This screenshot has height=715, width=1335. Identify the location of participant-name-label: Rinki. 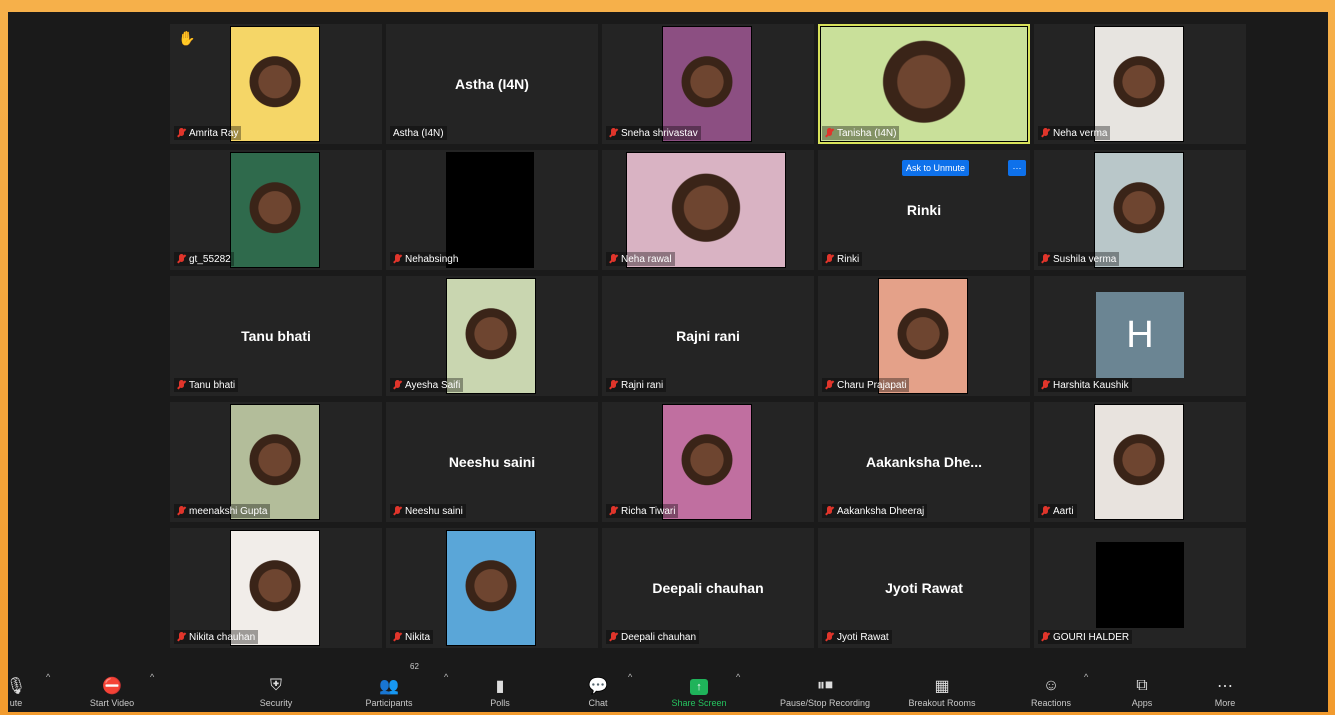
(842, 259).